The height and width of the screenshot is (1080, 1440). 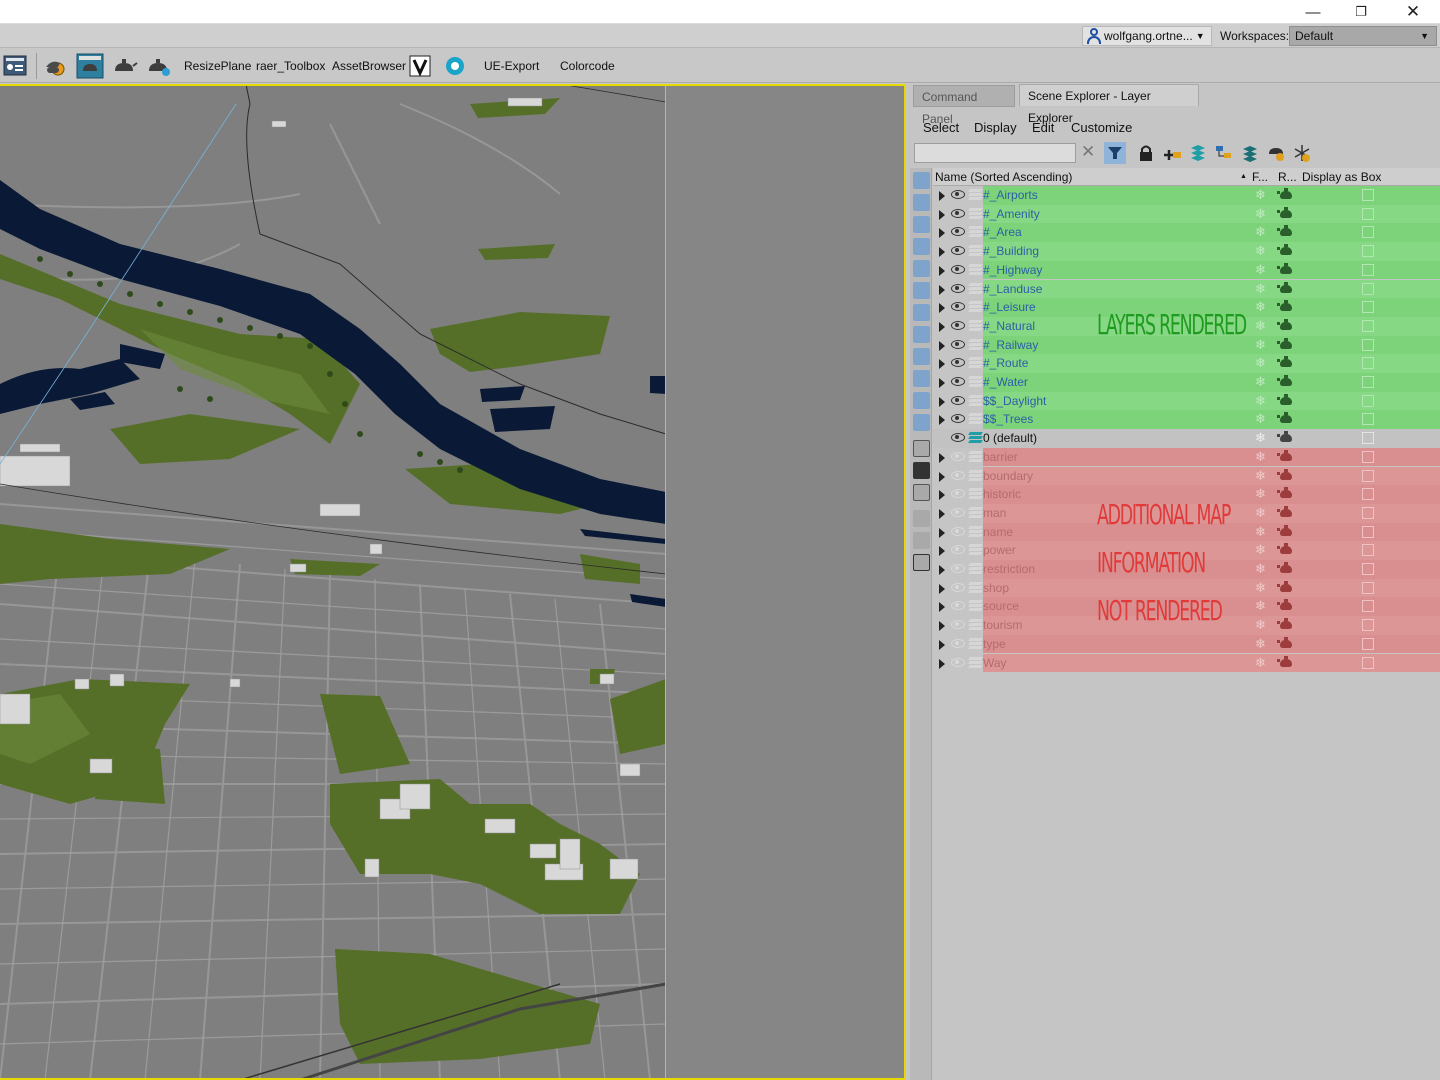 What do you see at coordinates (158, 66) in the screenshot?
I see `teapot-iterative-icon` at bounding box center [158, 66].